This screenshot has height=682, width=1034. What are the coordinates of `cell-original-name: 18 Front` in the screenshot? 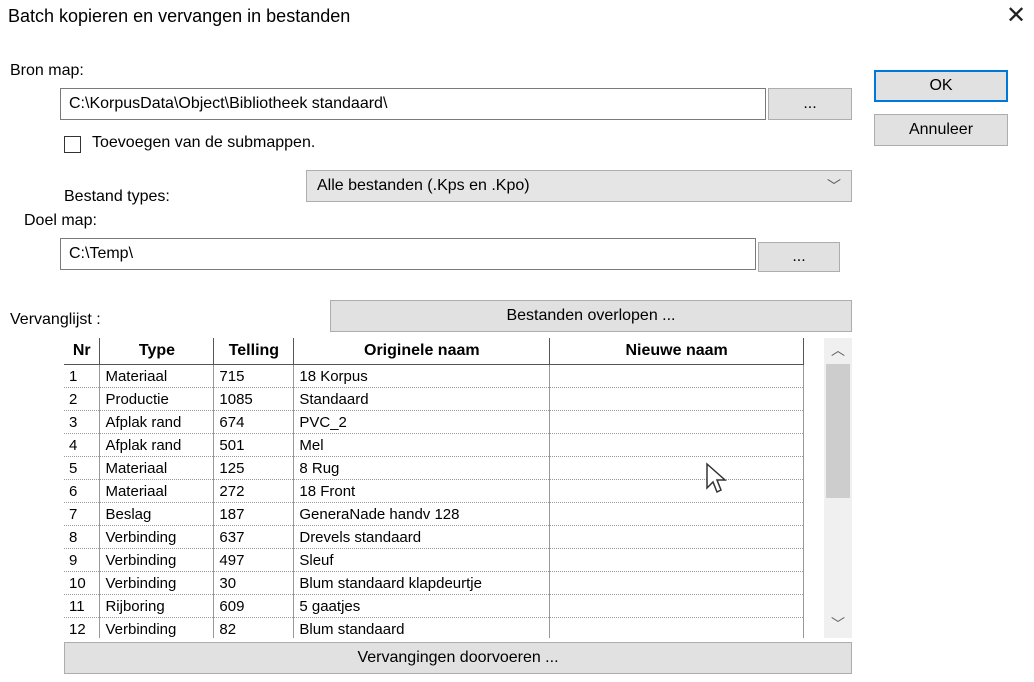 It's located at (422, 491).